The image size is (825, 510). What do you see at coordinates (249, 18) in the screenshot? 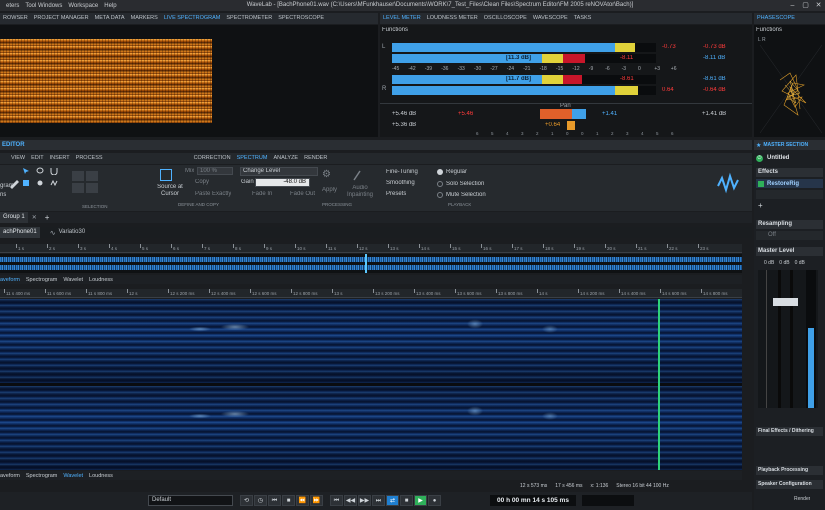
I see `tab-spectrometer: SPECTROMETER` at bounding box center [249, 18].